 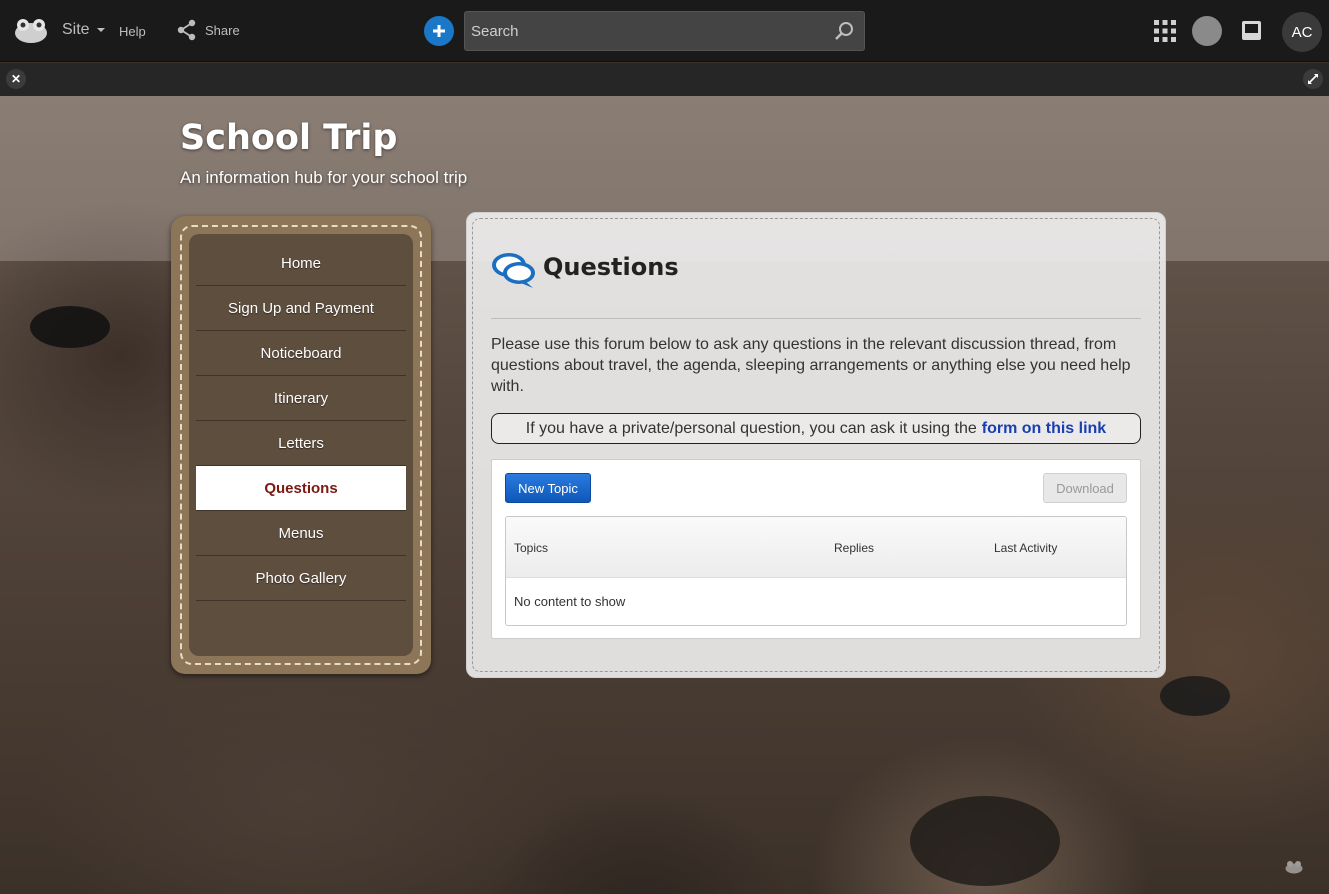 I want to click on site-menu: Site, so click(x=83, y=30).